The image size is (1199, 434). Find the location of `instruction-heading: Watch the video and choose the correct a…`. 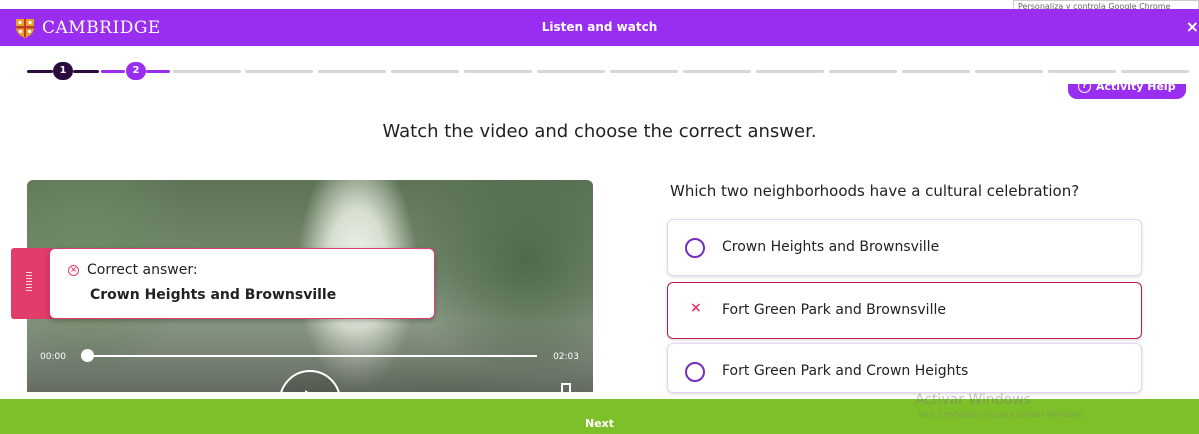

instruction-heading: Watch the video and choose the correct a… is located at coordinates (599, 131).